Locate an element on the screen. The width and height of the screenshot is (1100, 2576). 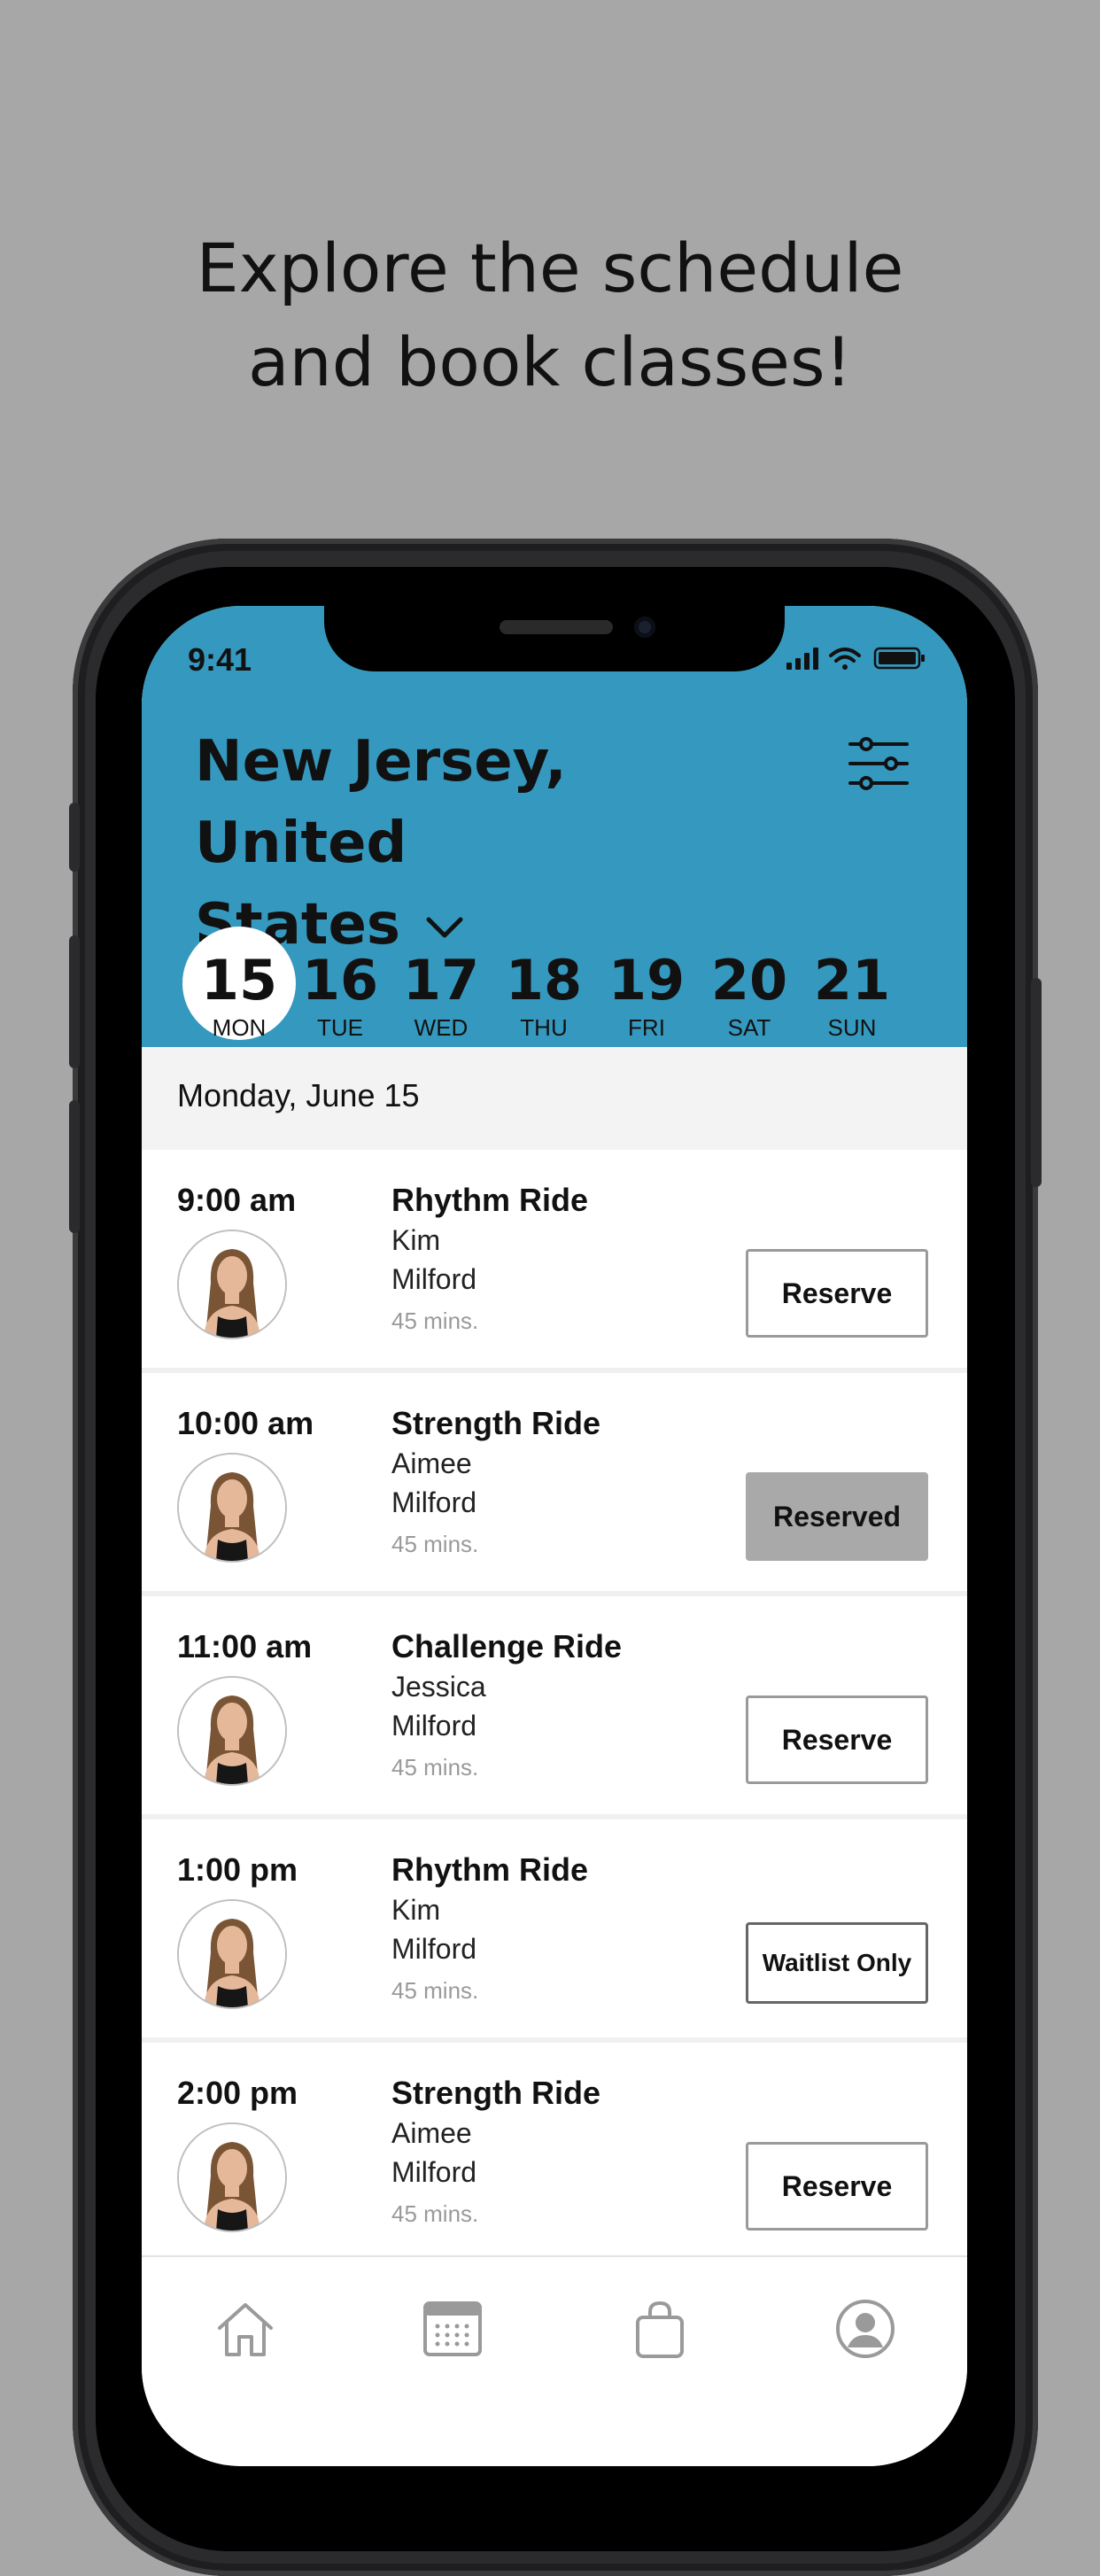
day-name: SAT is located at coordinates (749, 1027).